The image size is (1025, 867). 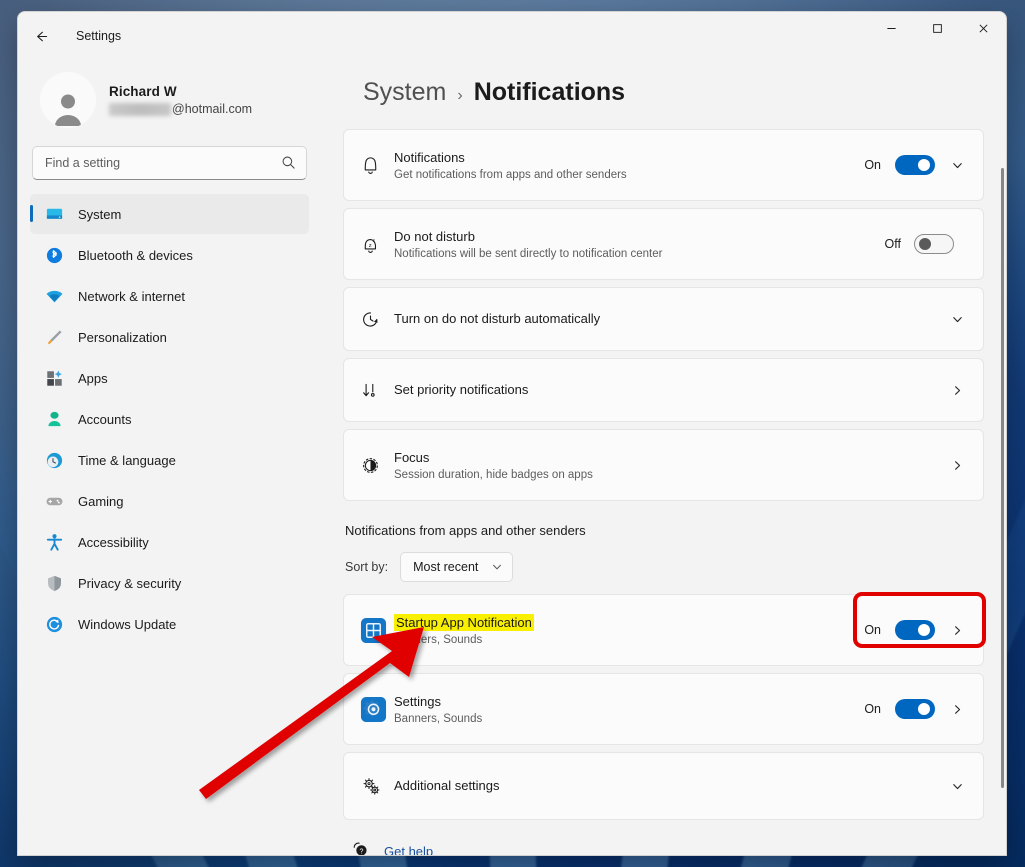 I want to click on notifications-toggle, so click(x=915, y=165).